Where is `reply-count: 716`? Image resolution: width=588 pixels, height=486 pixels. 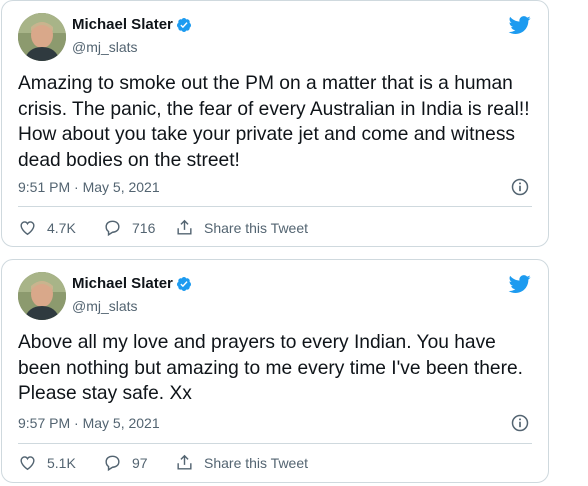
reply-count: 716 is located at coordinates (144, 227).